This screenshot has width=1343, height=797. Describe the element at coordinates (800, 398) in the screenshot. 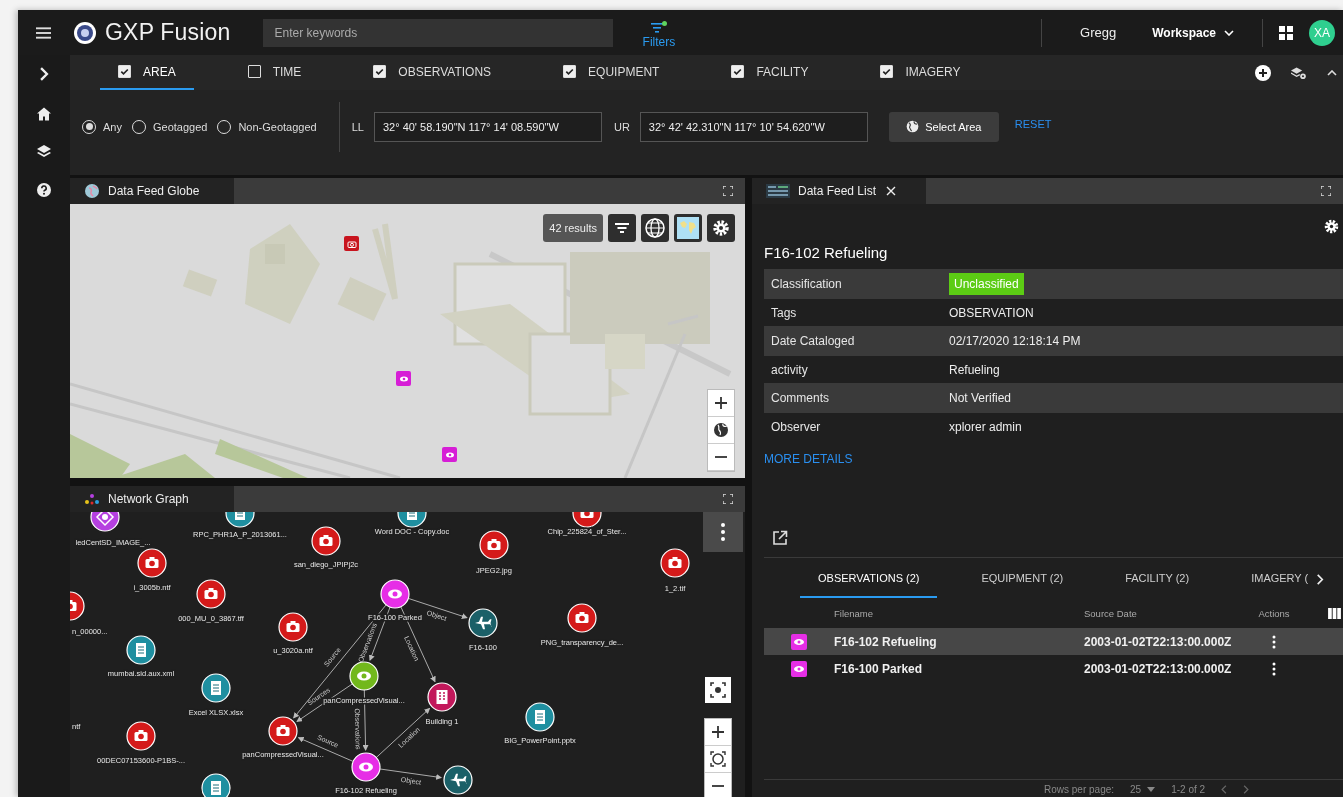

I see `property-name: Comments` at that location.